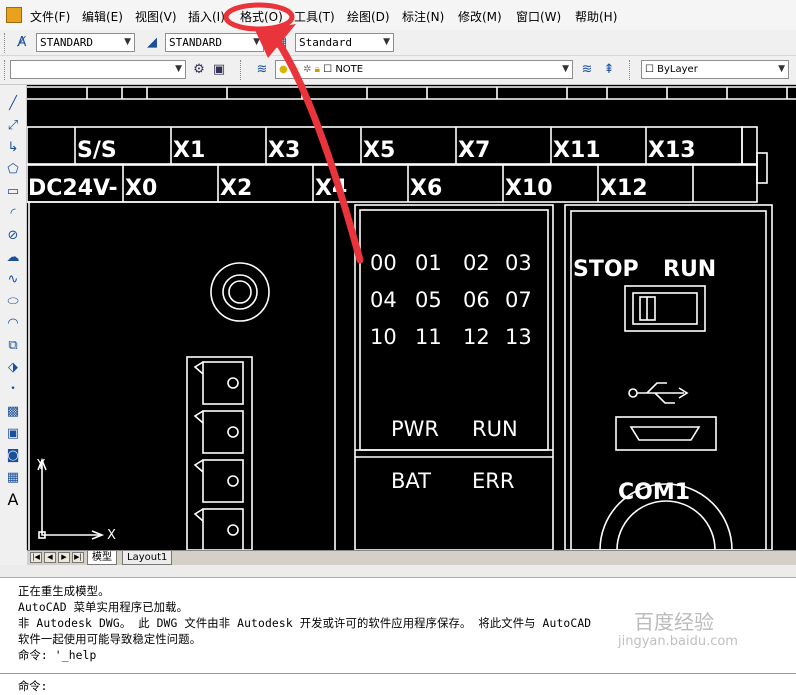 This screenshot has height=695, width=796. I want to click on prev-tab-button: ◀, so click(50, 557).